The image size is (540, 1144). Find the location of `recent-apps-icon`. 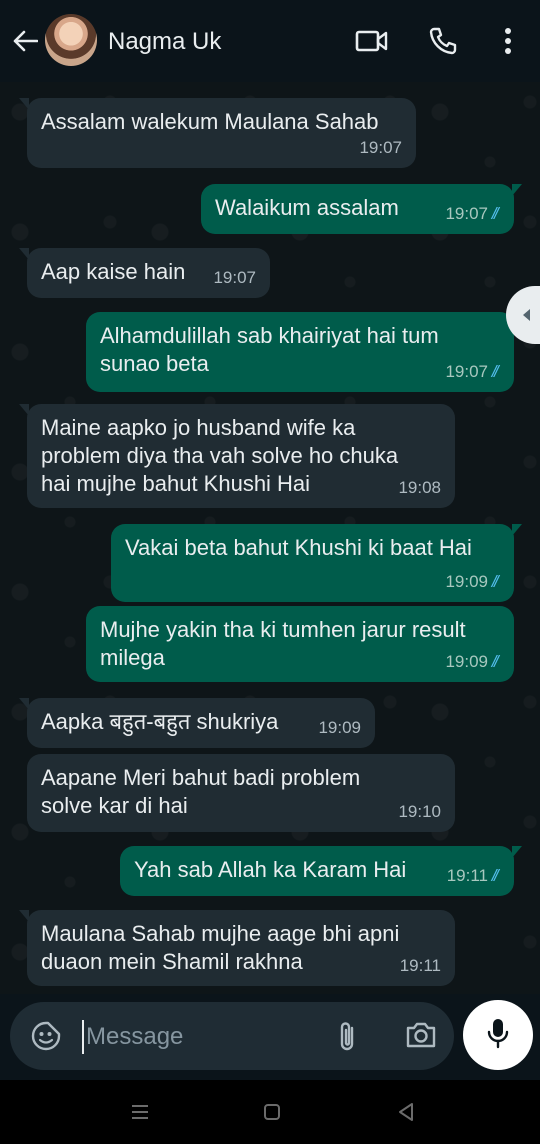

recent-apps-icon is located at coordinates (140, 1112).